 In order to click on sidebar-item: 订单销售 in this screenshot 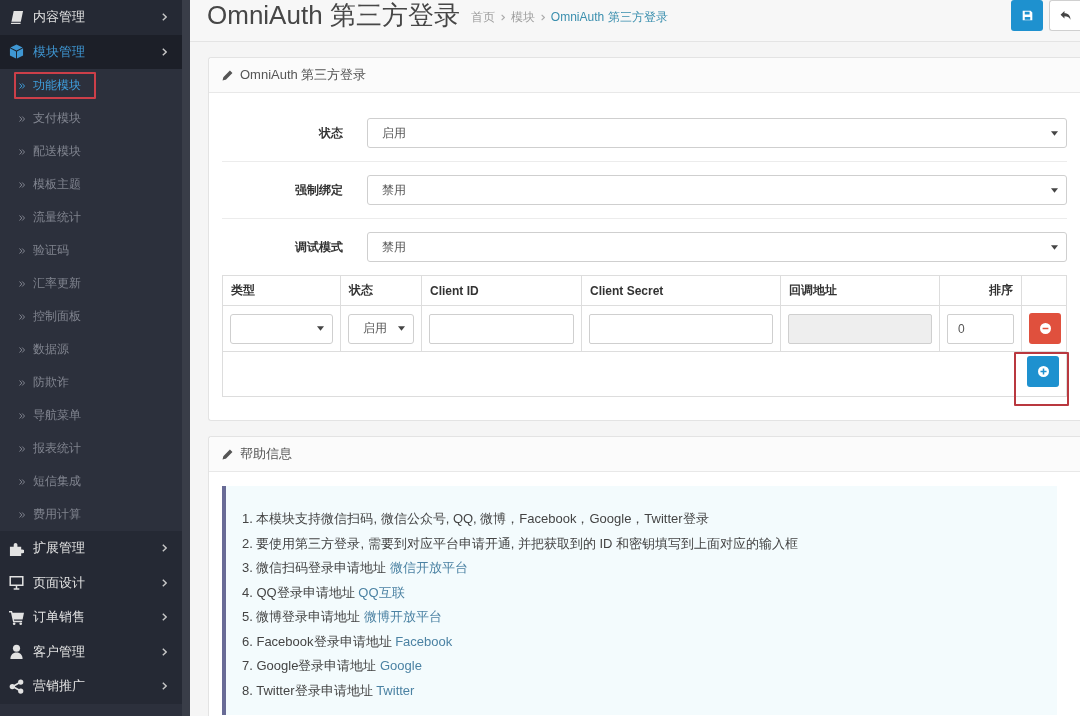, I will do `click(91, 617)`.